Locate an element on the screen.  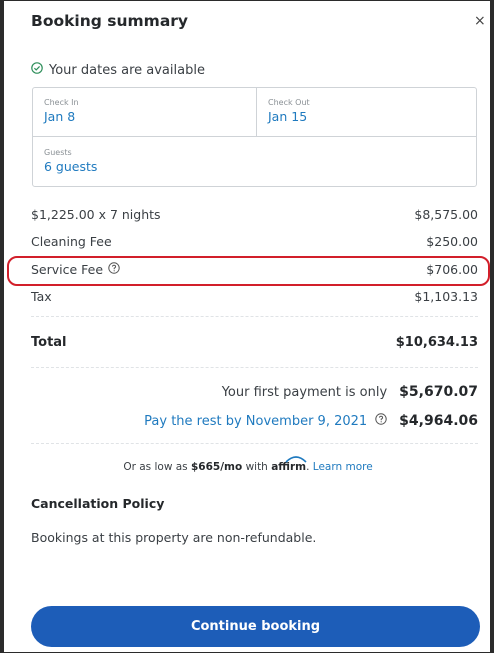
check-in-field: Check In Jan 8 is located at coordinates (61, 111).